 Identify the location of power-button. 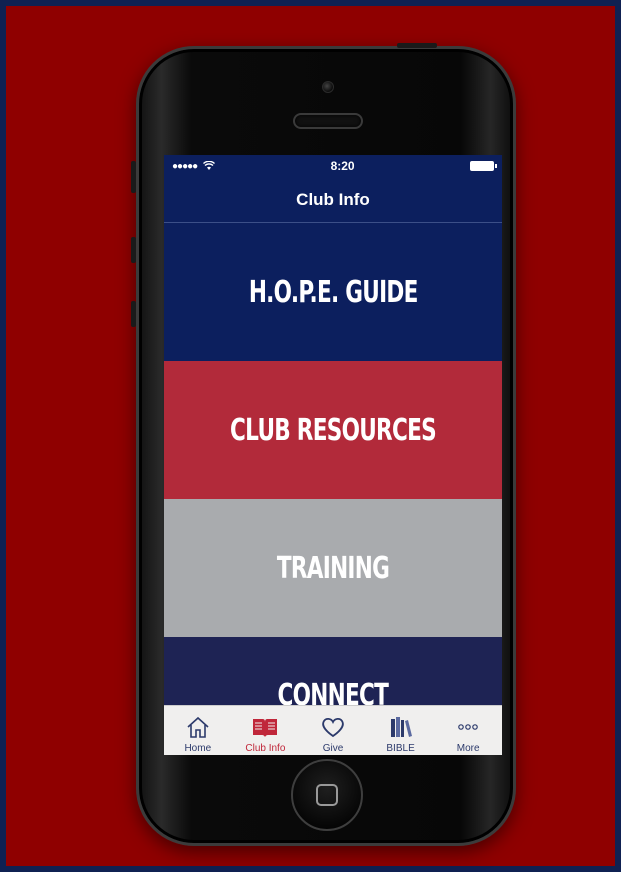
(417, 45).